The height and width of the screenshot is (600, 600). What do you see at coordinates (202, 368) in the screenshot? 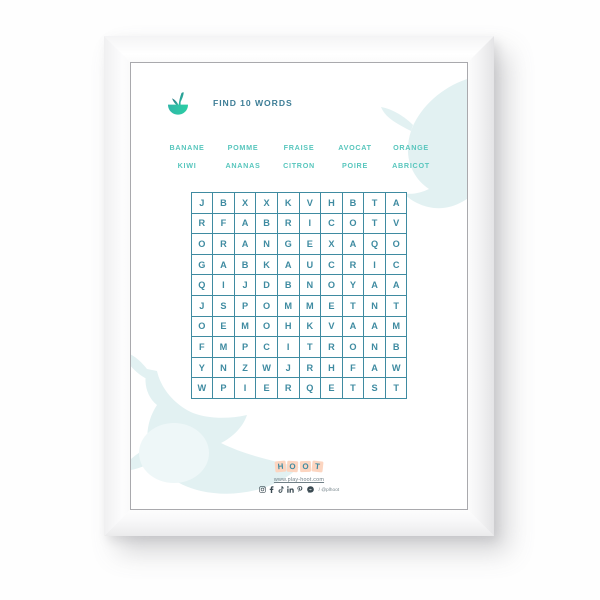
I see `grid-cell: Y` at bounding box center [202, 368].